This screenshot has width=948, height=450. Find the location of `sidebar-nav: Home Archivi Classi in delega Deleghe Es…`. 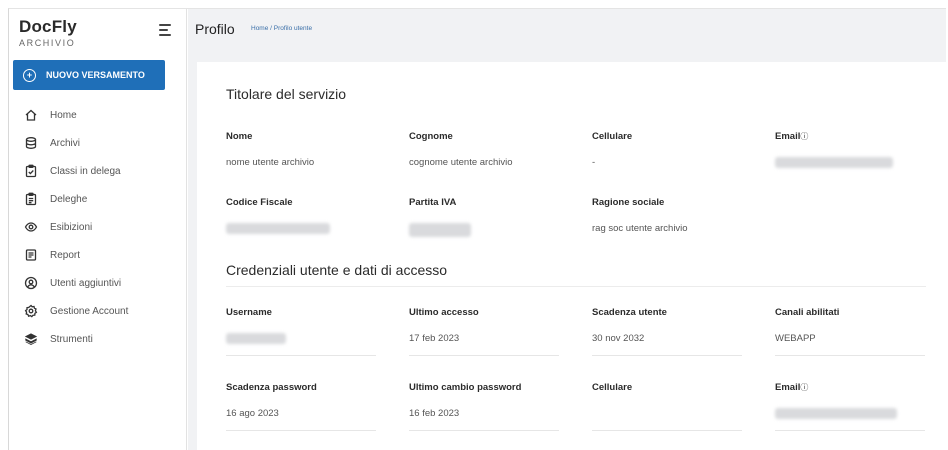

sidebar-nav: Home Archivi Classi in delega Deleghe Es… is located at coordinates (98, 227).